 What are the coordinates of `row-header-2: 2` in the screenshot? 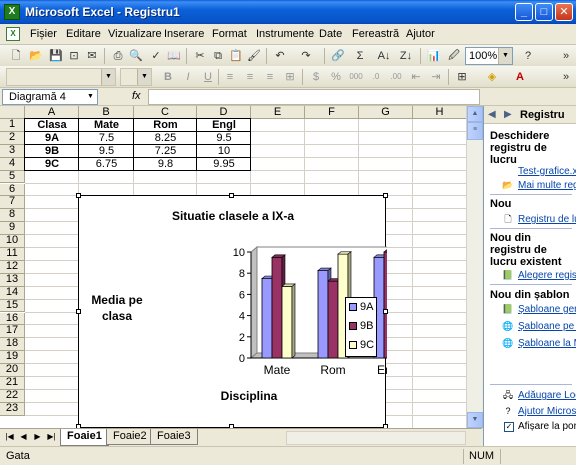 It's located at (12, 138).